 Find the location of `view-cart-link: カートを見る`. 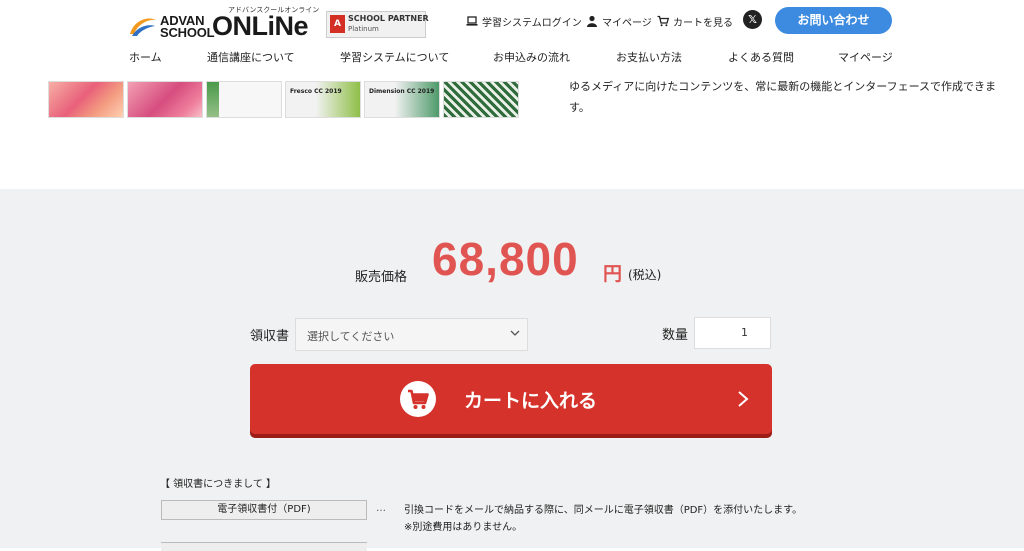

view-cart-link: カートを見る is located at coordinates (695, 21).